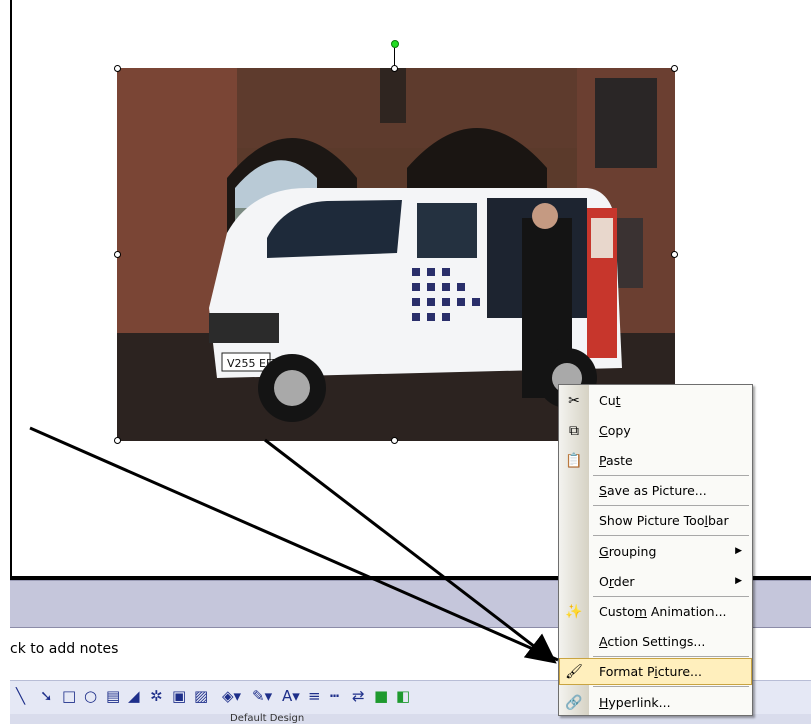 This screenshot has width=811, height=724. What do you see at coordinates (134, 696) in the screenshot?
I see `wordart-tool-icon: ◢` at bounding box center [134, 696].